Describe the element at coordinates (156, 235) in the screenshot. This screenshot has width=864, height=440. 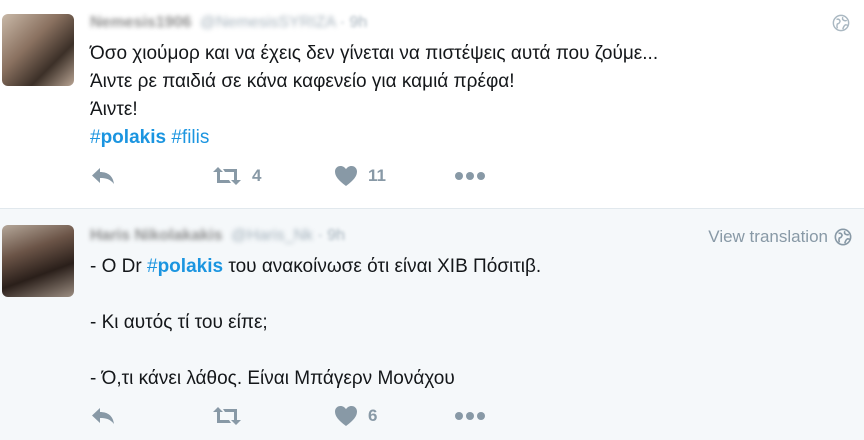
I see `fullname: Haris Nikolakakis` at that location.